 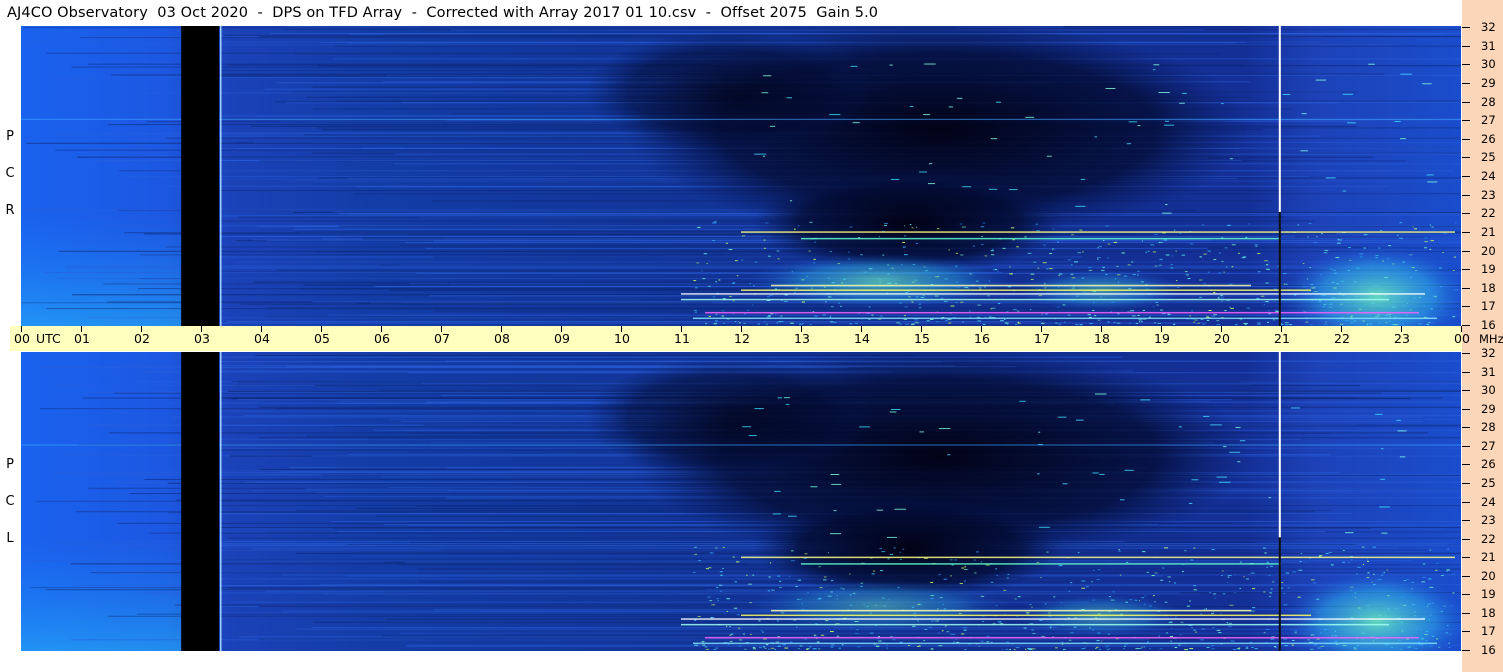 What do you see at coordinates (1041, 238) in the screenshot?
I see `interference-line` at bounding box center [1041, 238].